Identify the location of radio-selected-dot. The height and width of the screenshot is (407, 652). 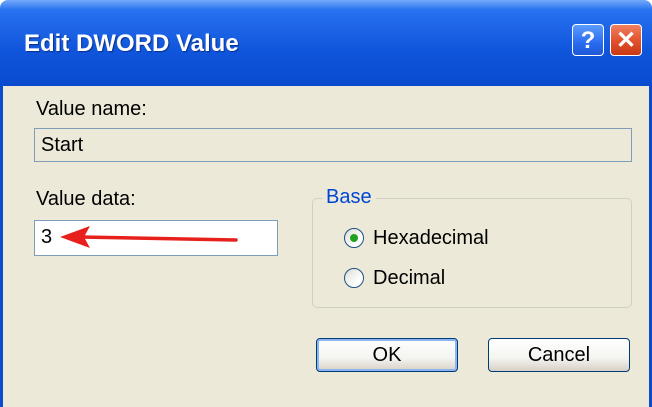
(354, 238).